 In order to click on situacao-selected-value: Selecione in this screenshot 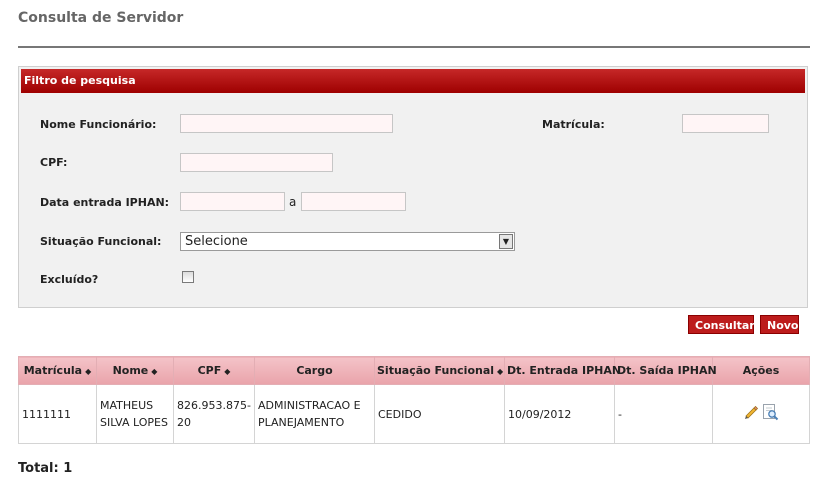, I will do `click(216, 241)`.